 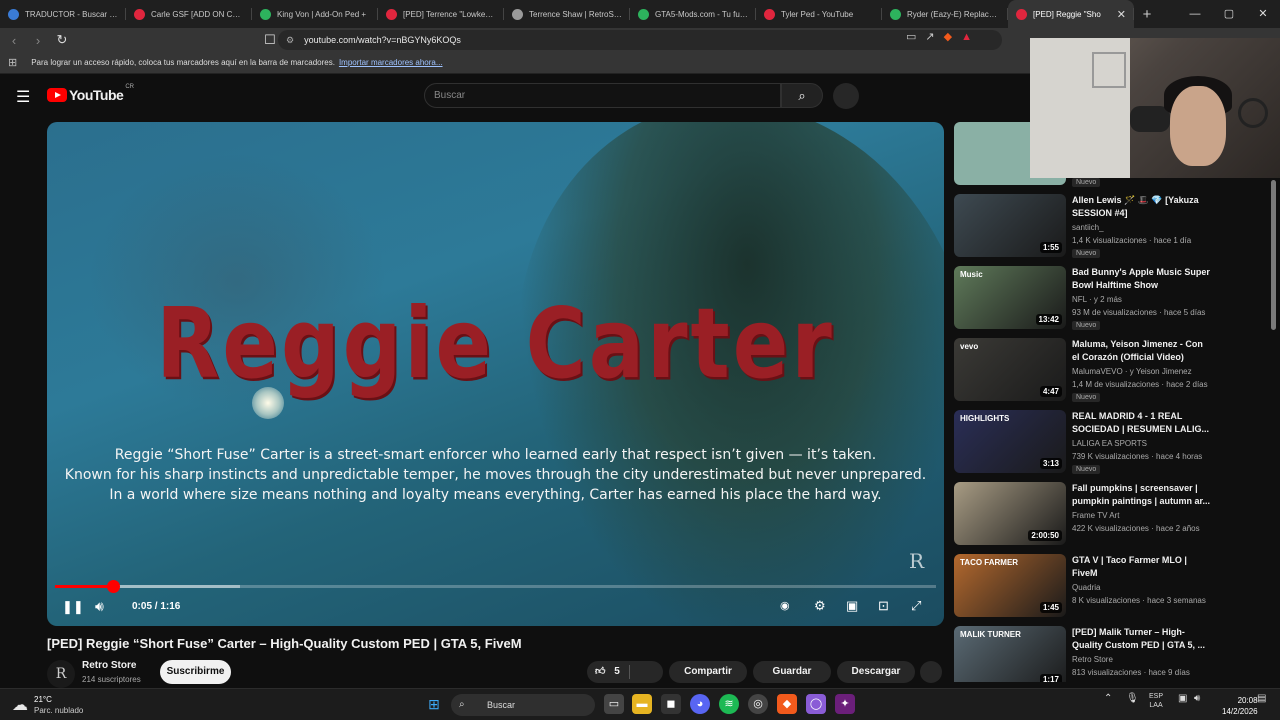 I want to click on spotify-icon: ≋, so click(x=729, y=704).